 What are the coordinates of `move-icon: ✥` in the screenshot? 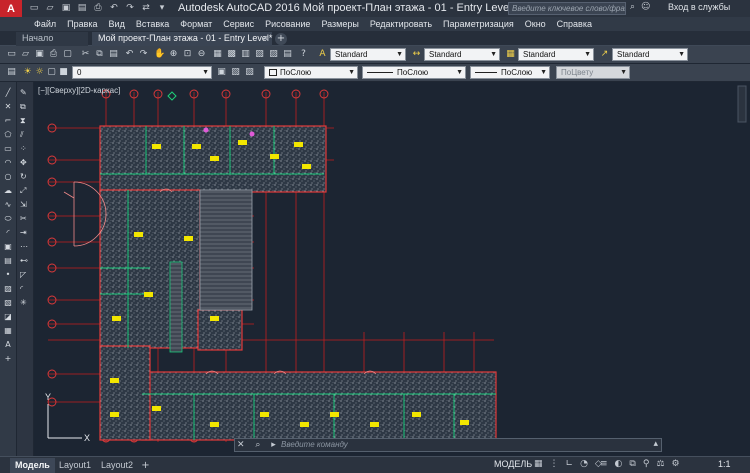 It's located at (23, 162).